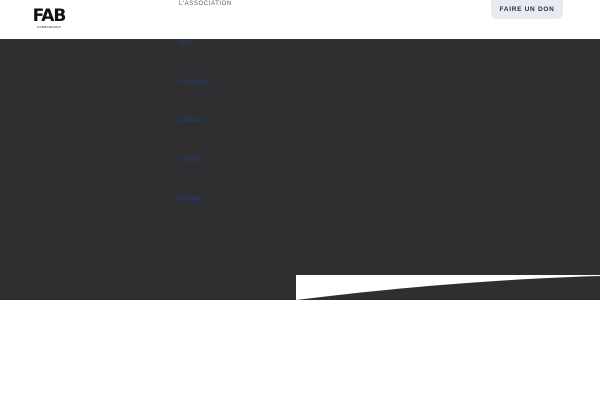  Describe the element at coordinates (49, 27) in the screenshot. I see `logo-tagline: FORBANDANS` at that location.